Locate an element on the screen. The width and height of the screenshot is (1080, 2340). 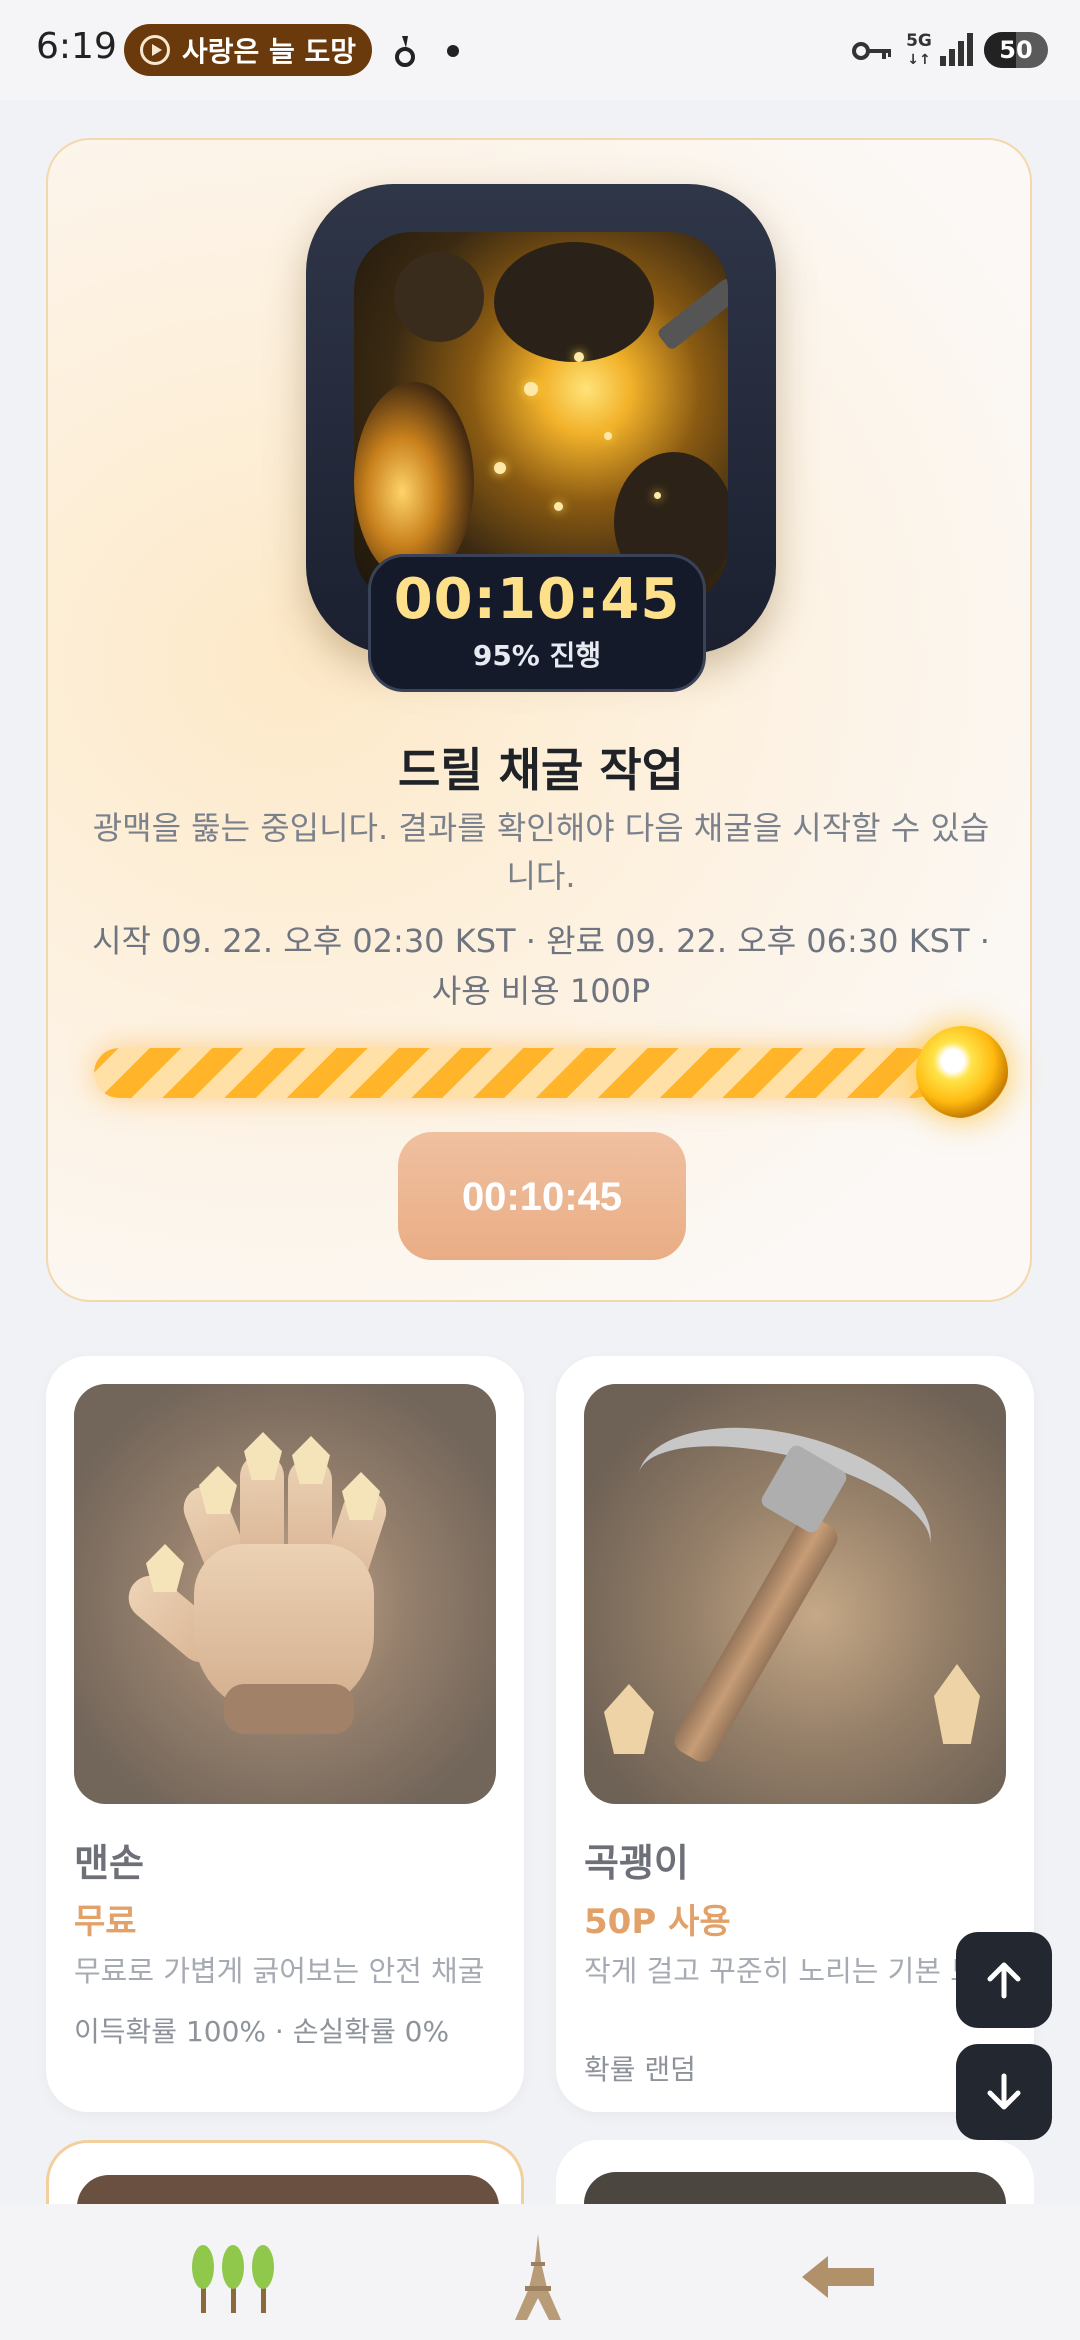
tool-description: 작게 걸고 꾸준히 노리는 기본 도구 is located at coordinates (794, 1971).